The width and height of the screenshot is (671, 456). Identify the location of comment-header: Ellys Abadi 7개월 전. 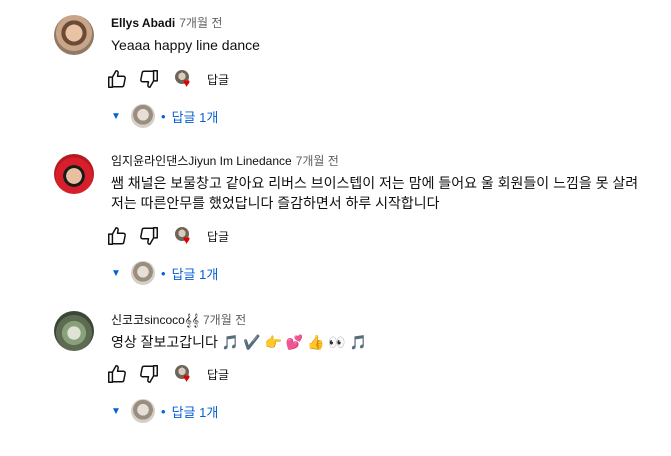
(383, 23).